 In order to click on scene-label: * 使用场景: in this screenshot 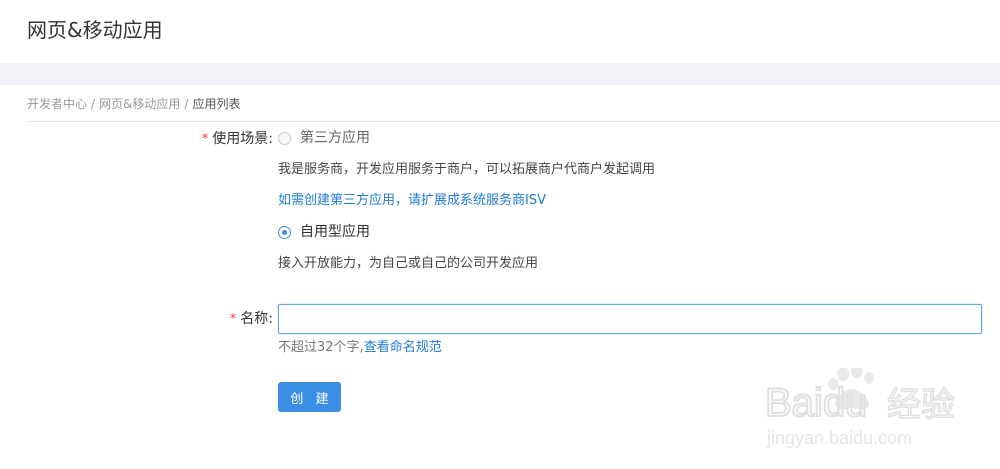, I will do `click(237, 139)`.